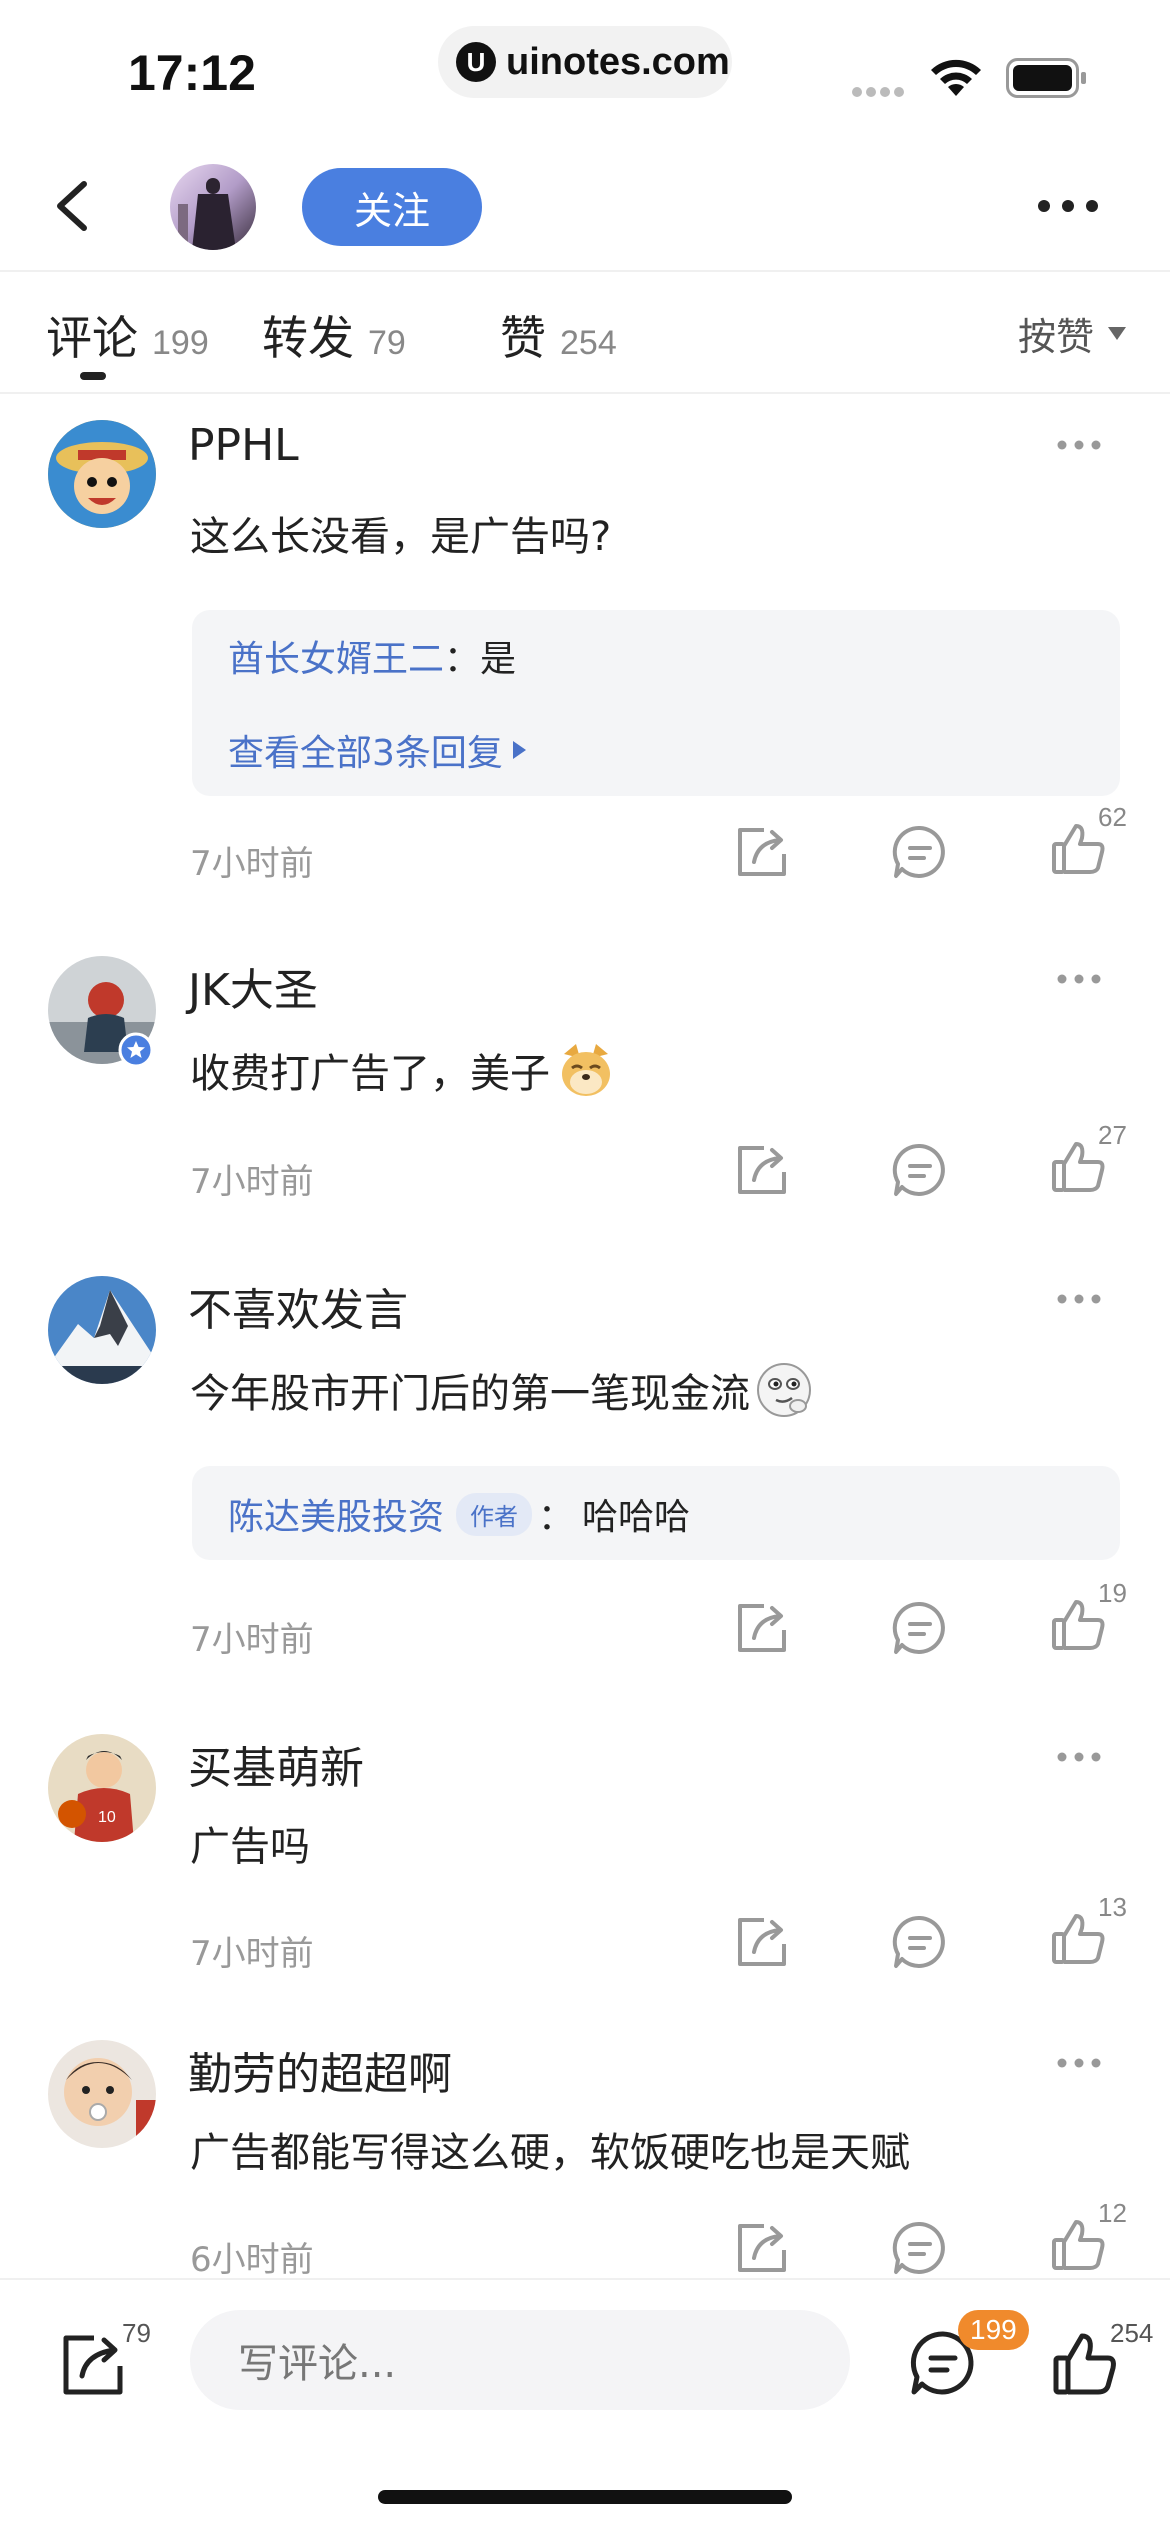 The height and width of the screenshot is (2532, 1170). What do you see at coordinates (93, 2365) in the screenshot?
I see `repost-icon` at bounding box center [93, 2365].